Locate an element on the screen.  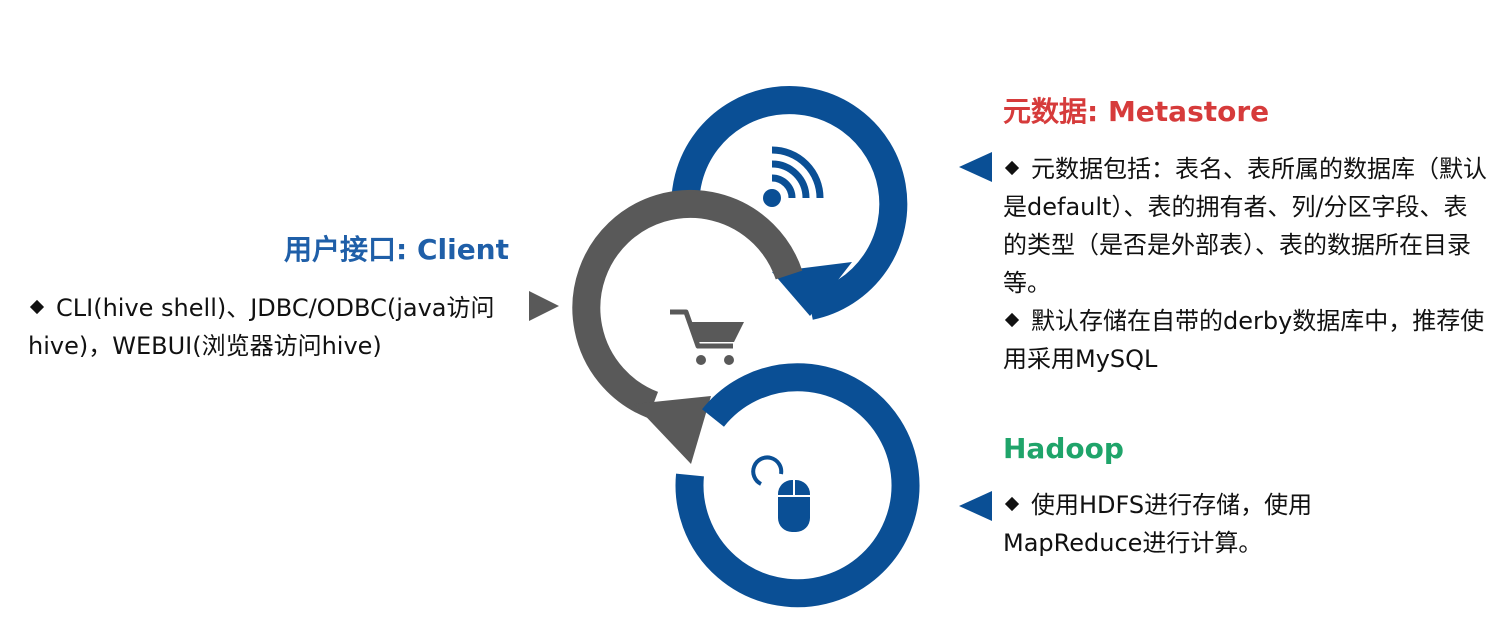
metastore-point: 默认存储在自带的derby数据库中，推荐使用采用MySQL is located at coordinates (1244, 340).